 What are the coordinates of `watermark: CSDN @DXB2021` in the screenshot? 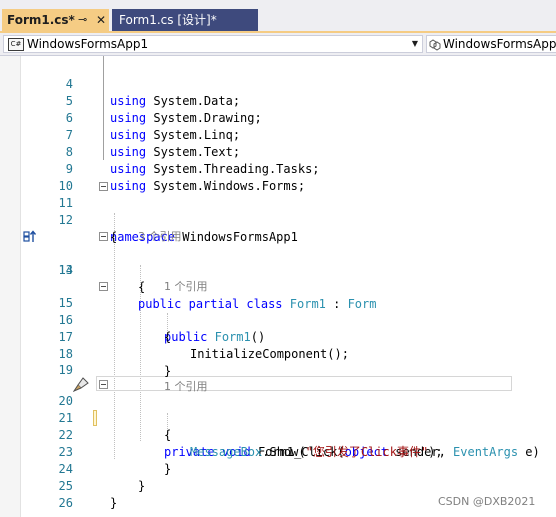 It's located at (487, 501).